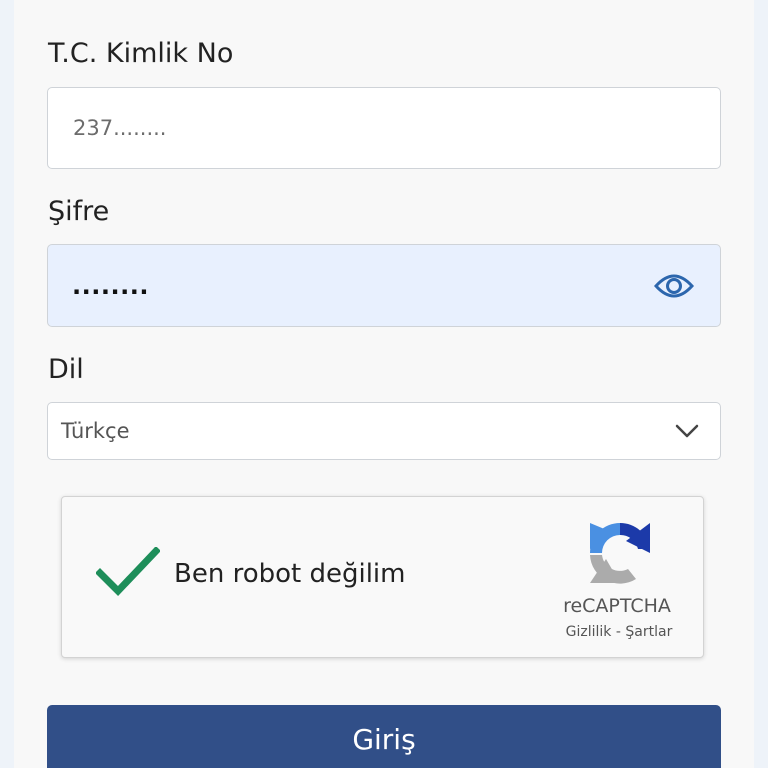 Image resolution: width=768 pixels, height=768 pixels. What do you see at coordinates (620, 553) in the screenshot?
I see `recaptcha-logo` at bounding box center [620, 553].